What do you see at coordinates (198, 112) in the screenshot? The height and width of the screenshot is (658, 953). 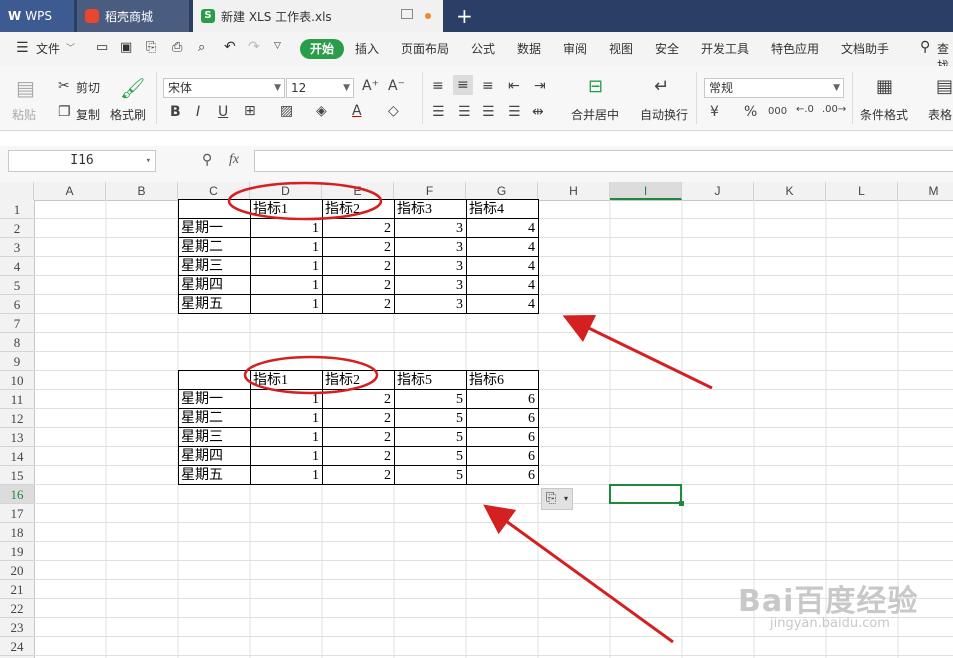 I see `italic-icon: I` at bounding box center [198, 112].